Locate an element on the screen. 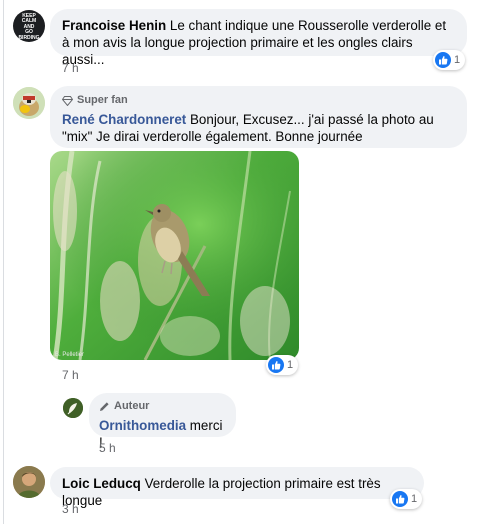 Image resolution: width=494 pixels, height=524 pixels. author-badge: Auteur is located at coordinates (162, 406).